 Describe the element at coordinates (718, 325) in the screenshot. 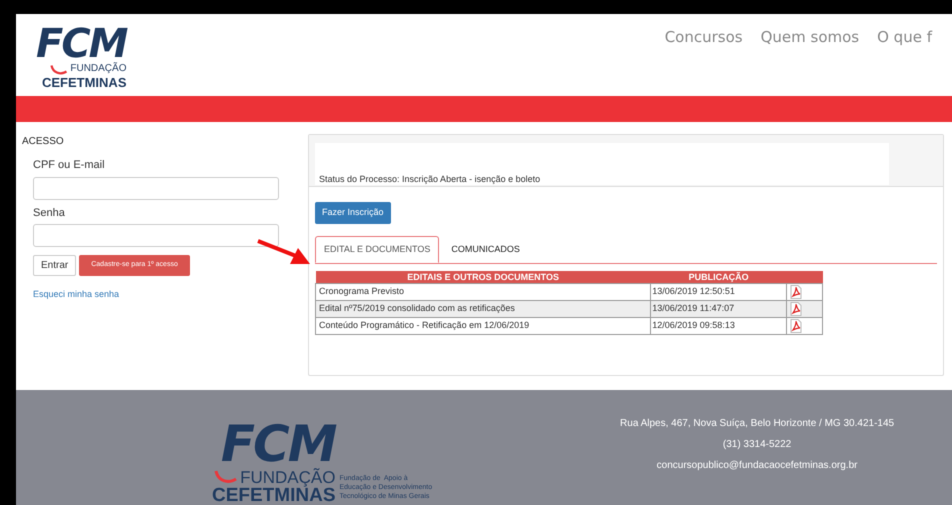

I see `table-cell: 12/06/2019 09:58:13` at that location.